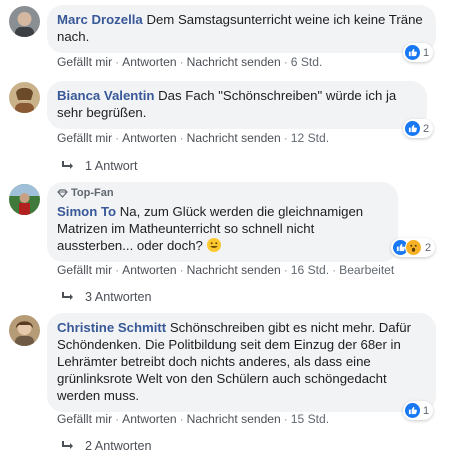 The image size is (449, 458). What do you see at coordinates (366, 270) in the screenshot?
I see `edited-label: Bearbeitet` at bounding box center [366, 270].